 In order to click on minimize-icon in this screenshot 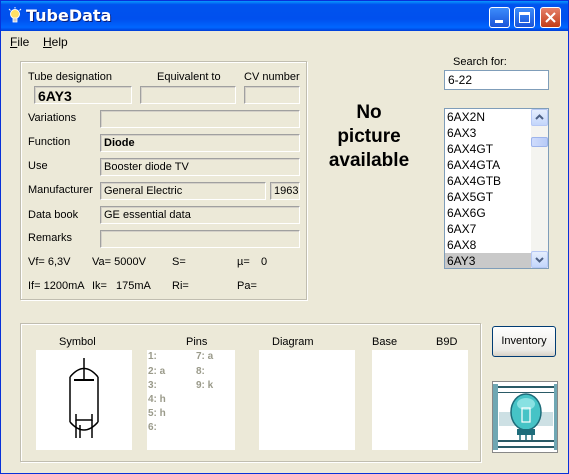, I will do `click(499, 21)`.